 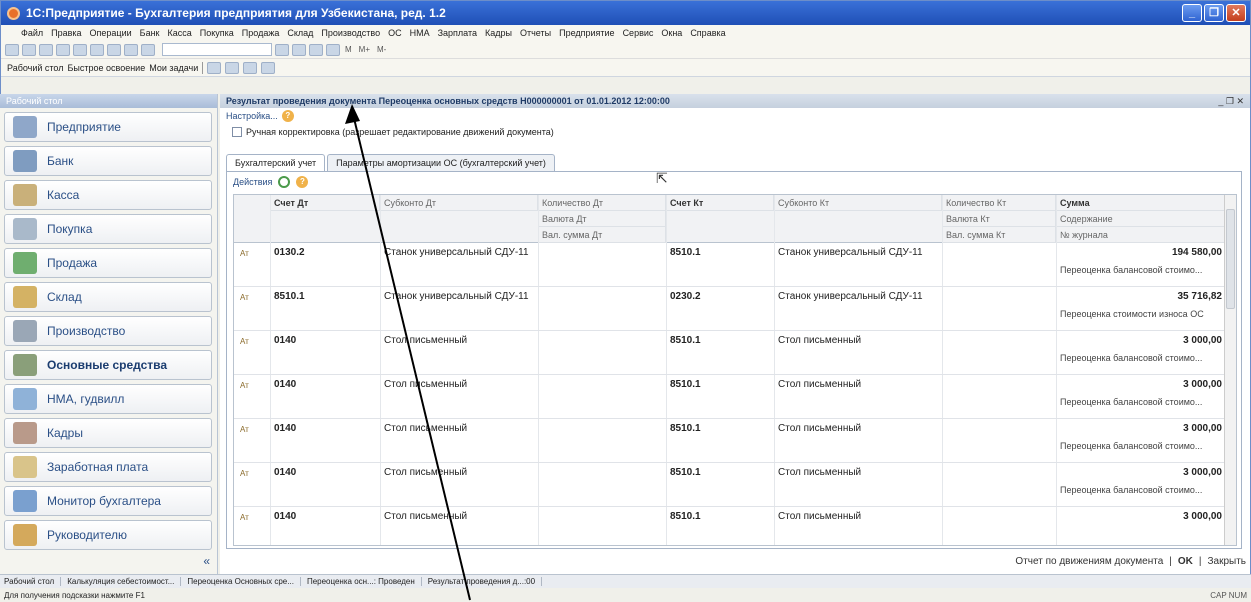 What do you see at coordinates (1234, 101) in the screenshot?
I see `document-window-controls: _ ❐ ✕` at bounding box center [1234, 101].